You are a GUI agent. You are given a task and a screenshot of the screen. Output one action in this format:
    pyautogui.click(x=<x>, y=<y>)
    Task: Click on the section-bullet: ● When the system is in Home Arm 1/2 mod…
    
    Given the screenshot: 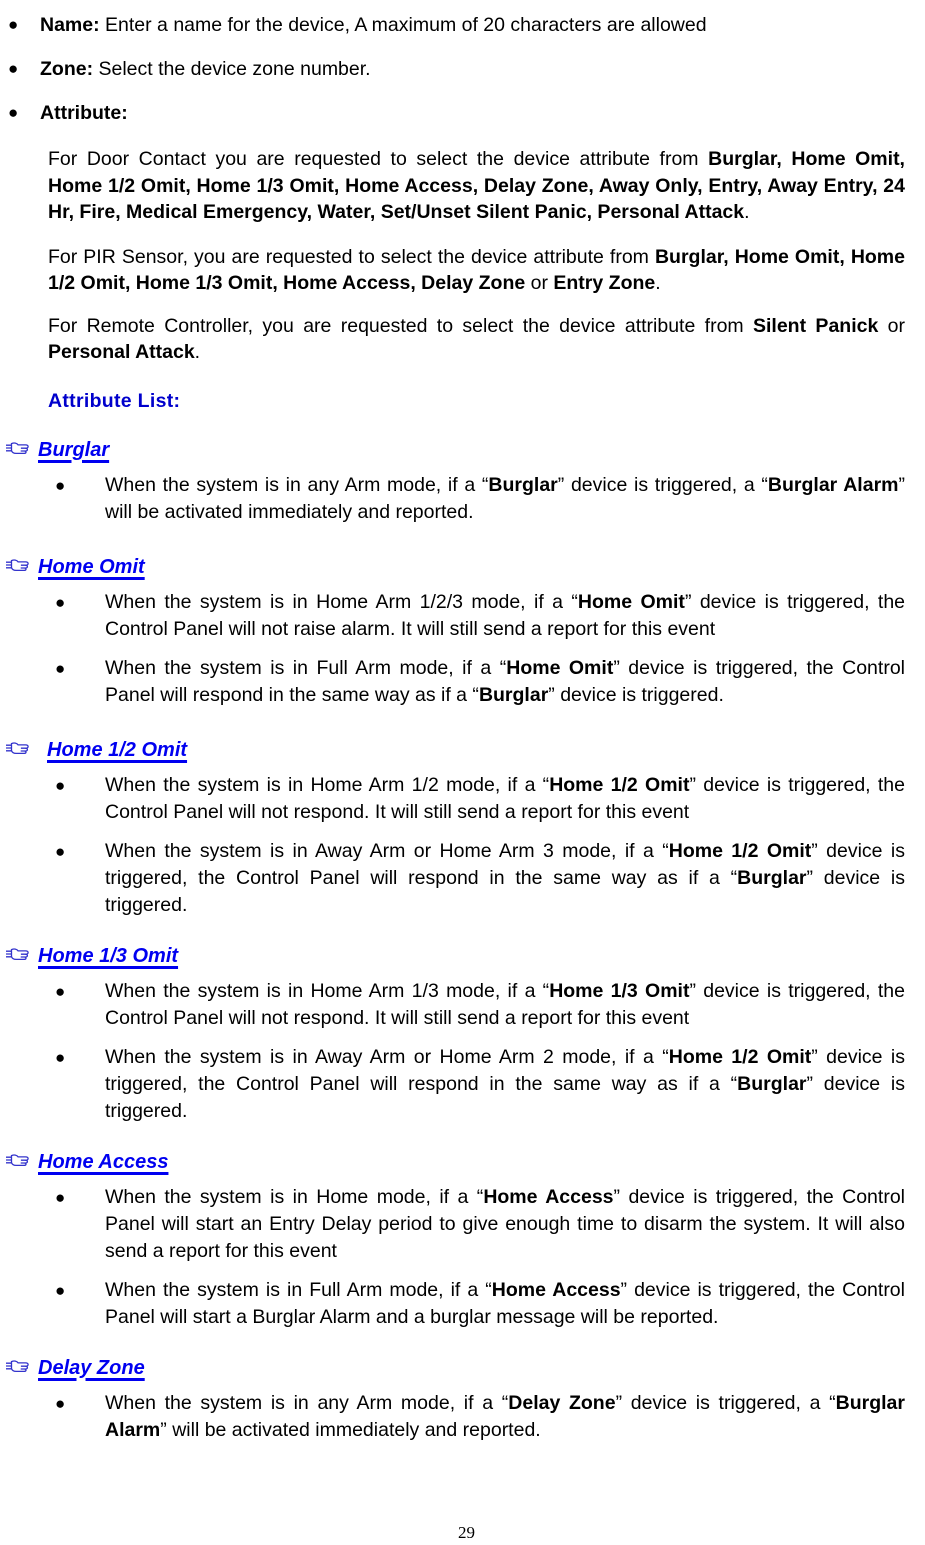 What is the action you would take?
    pyautogui.click(x=462, y=799)
    